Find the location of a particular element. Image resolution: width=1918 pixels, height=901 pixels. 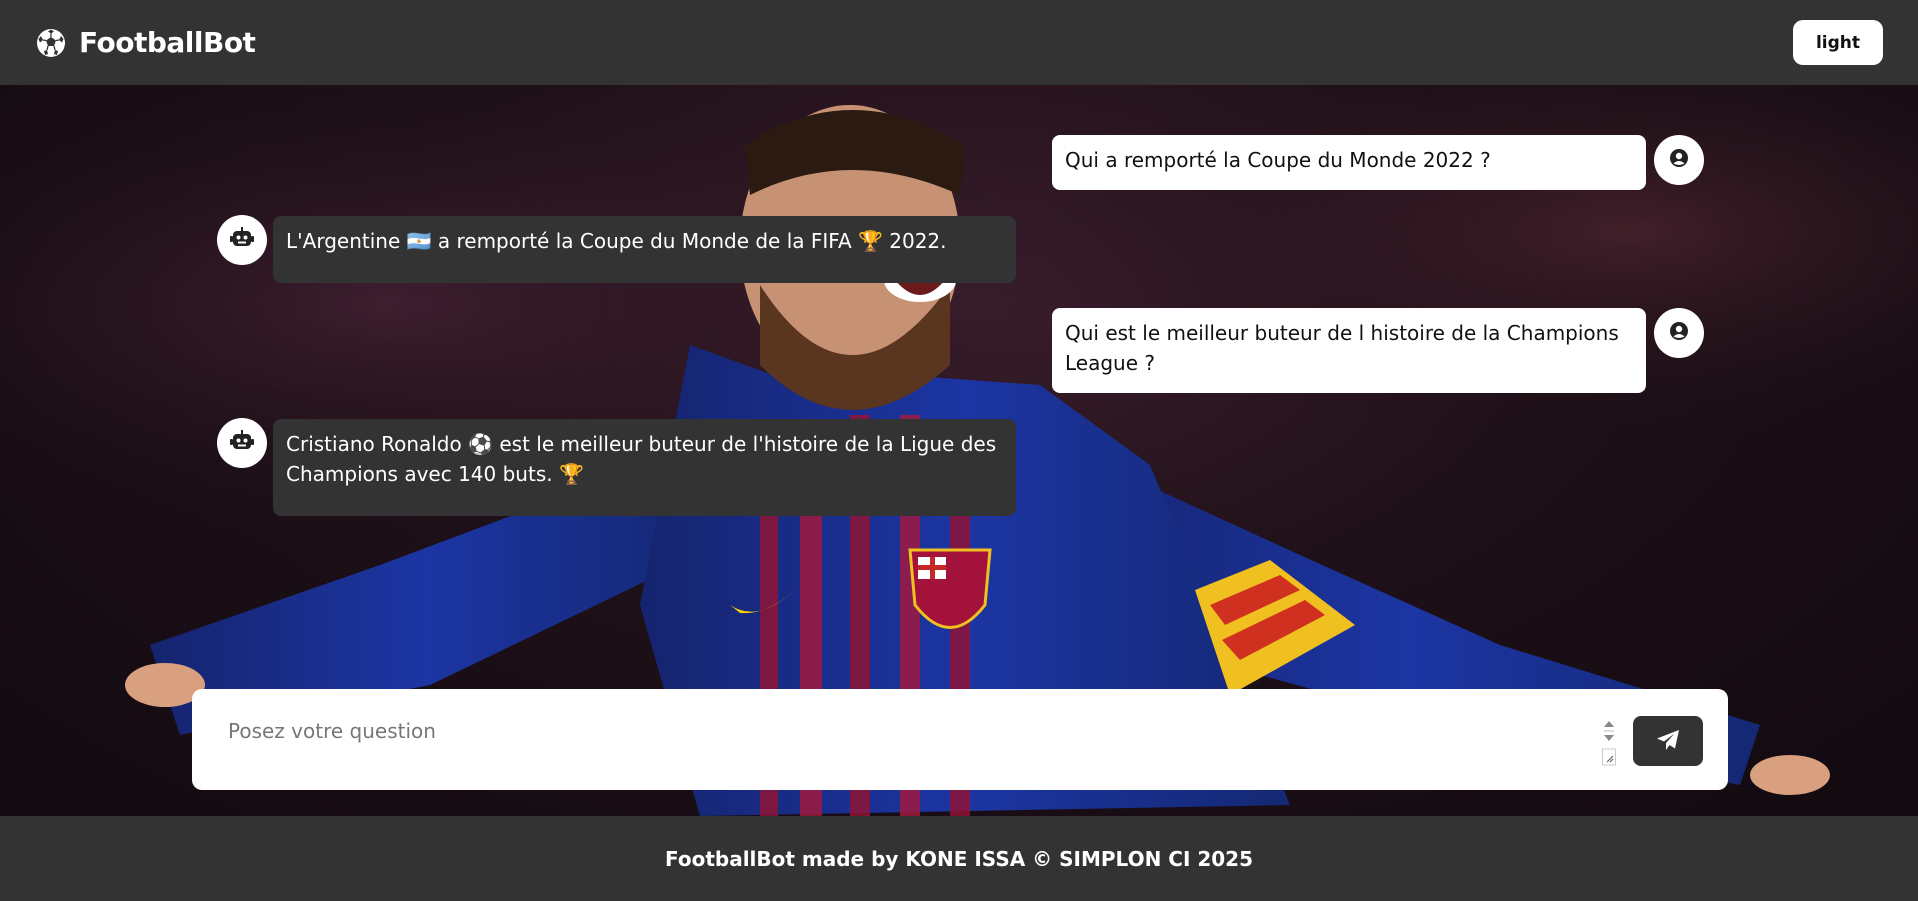

send-button is located at coordinates (1668, 741).